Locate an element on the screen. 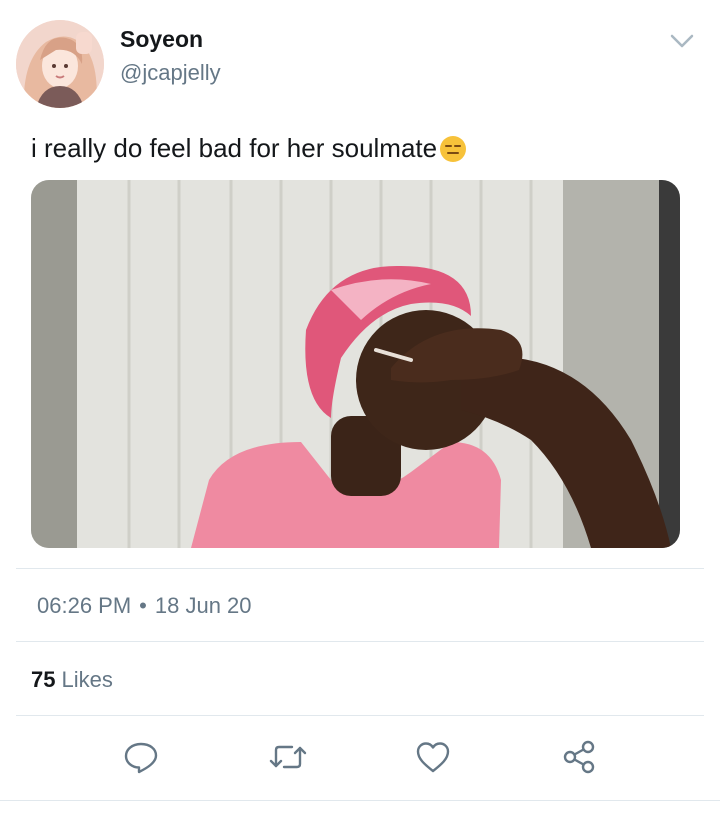 This screenshot has height=838, width=720. avatar is located at coordinates (60, 64).